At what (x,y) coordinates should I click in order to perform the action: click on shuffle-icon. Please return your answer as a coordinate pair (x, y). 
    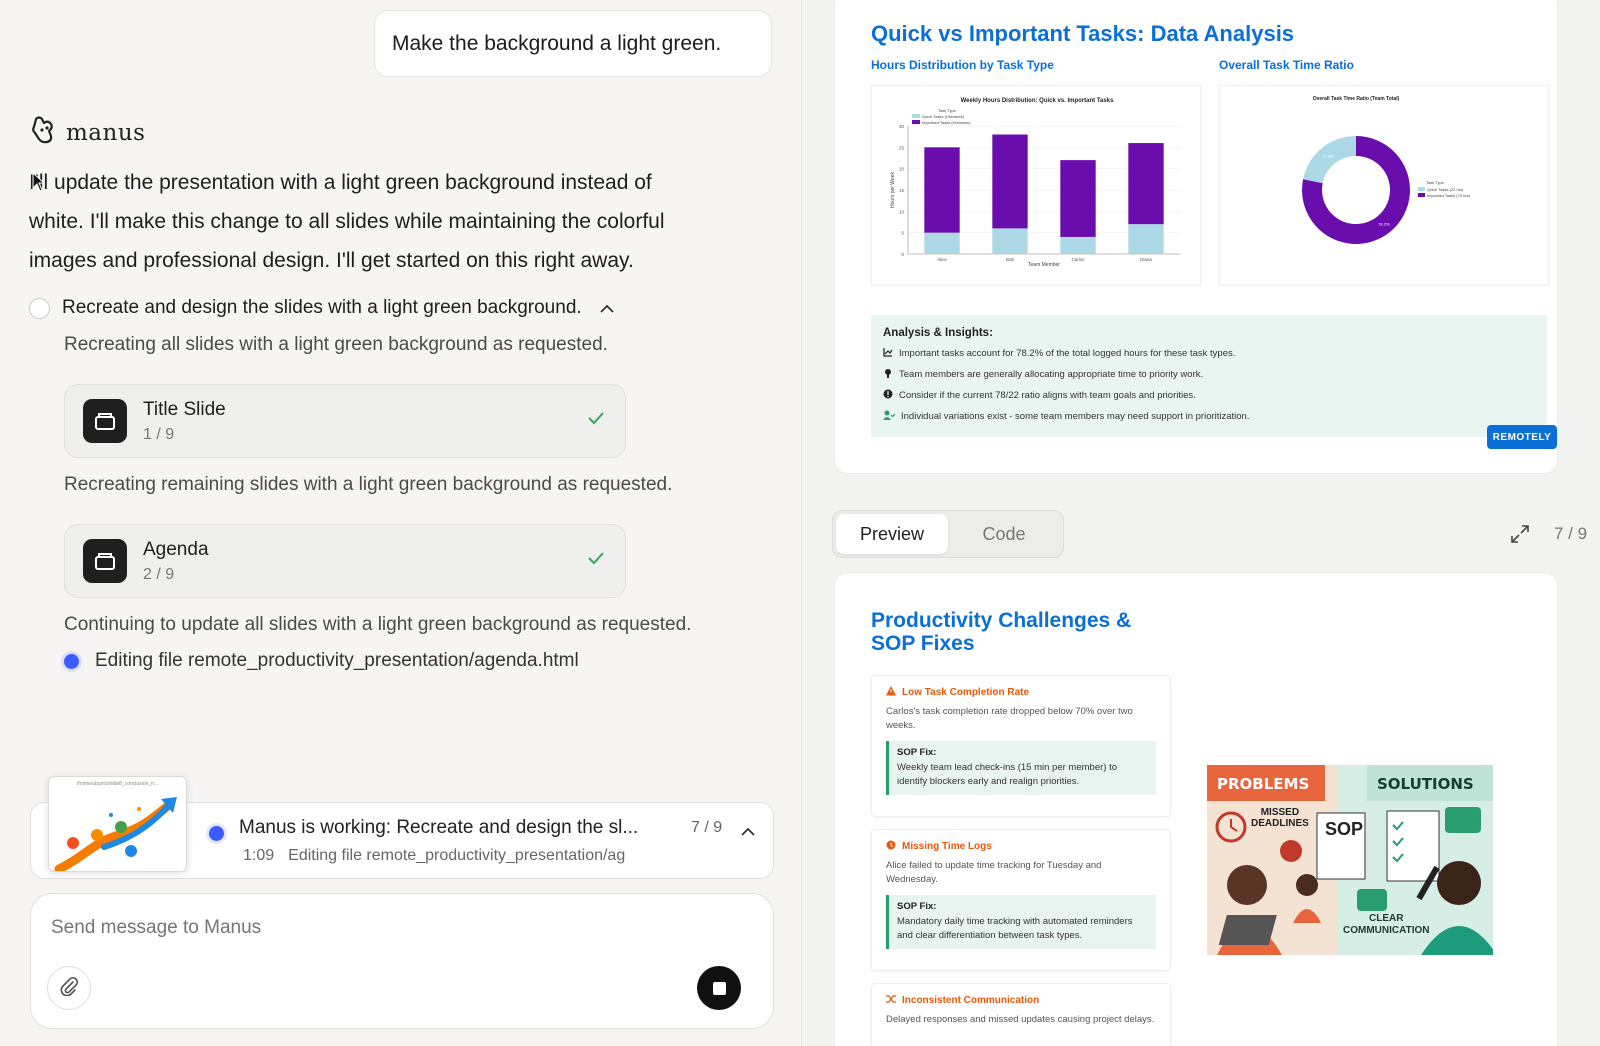
    Looking at the image, I should click on (891, 1000).